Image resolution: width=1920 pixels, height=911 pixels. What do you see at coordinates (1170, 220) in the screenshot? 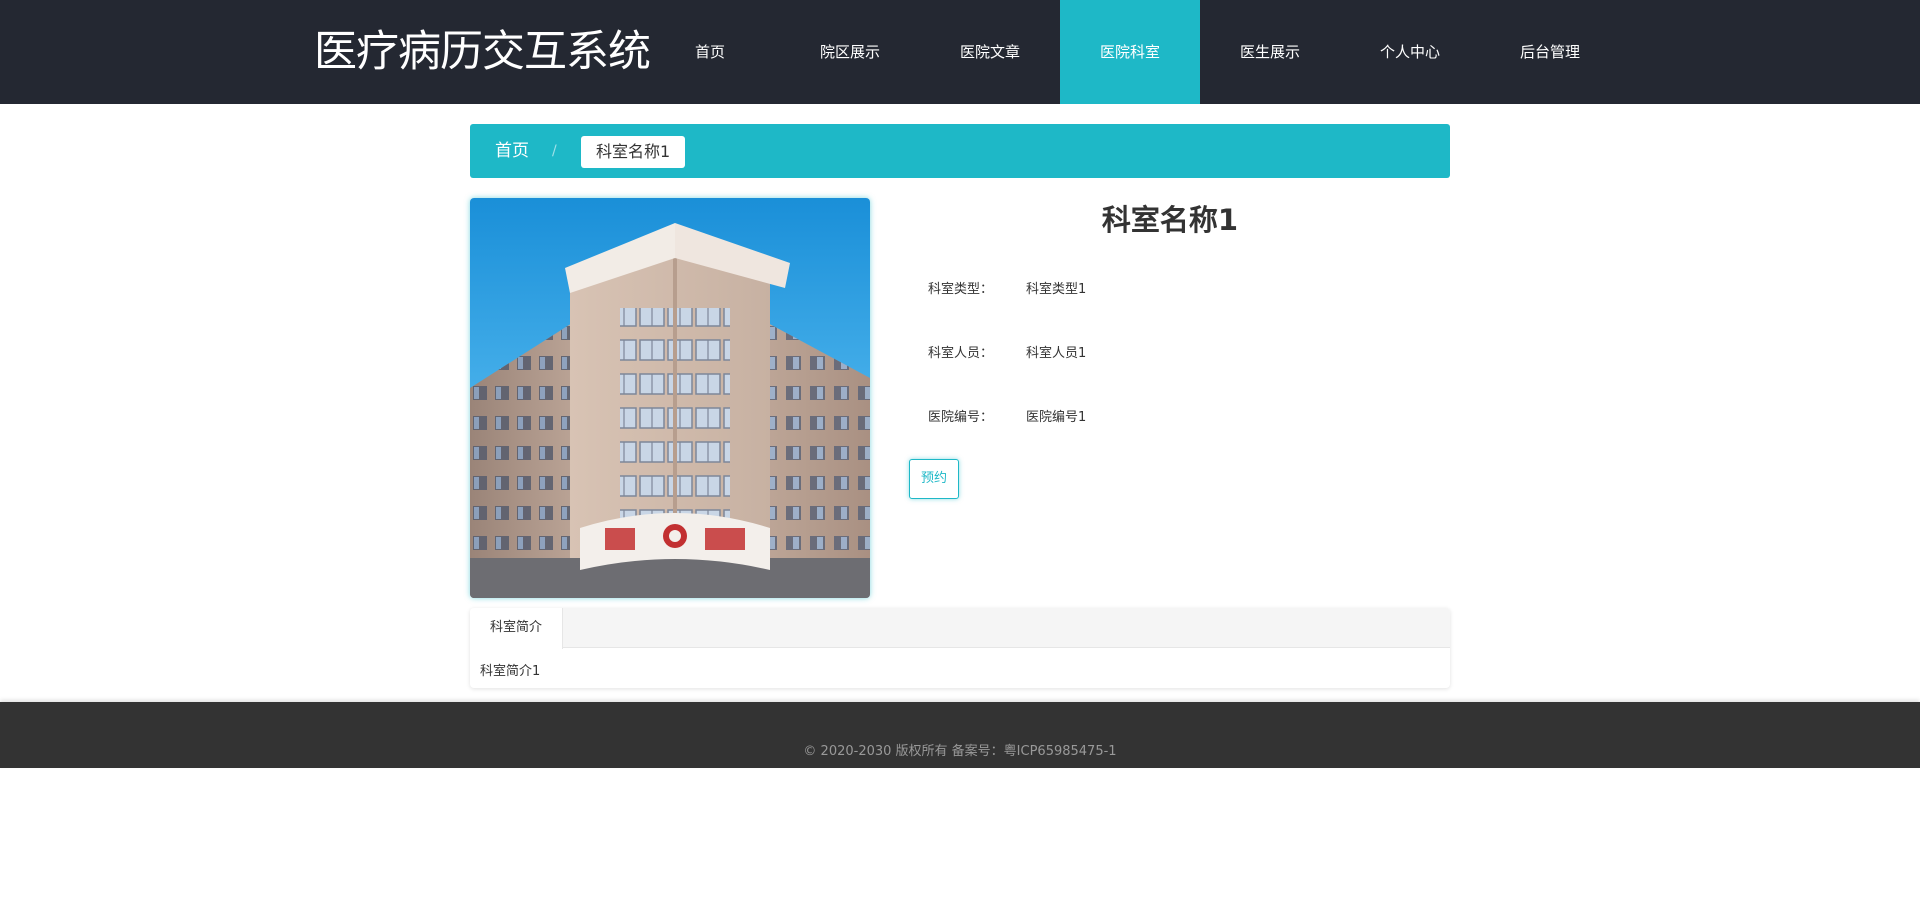
I see `department-title: 科室名称1` at bounding box center [1170, 220].